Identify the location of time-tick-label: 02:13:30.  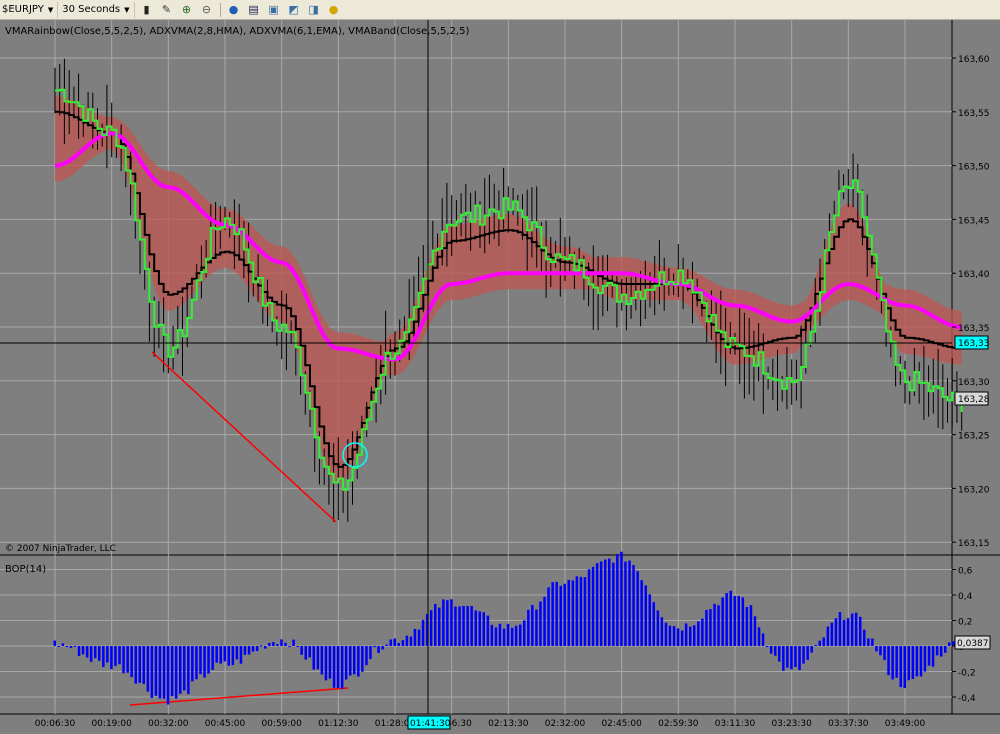
(508, 724).